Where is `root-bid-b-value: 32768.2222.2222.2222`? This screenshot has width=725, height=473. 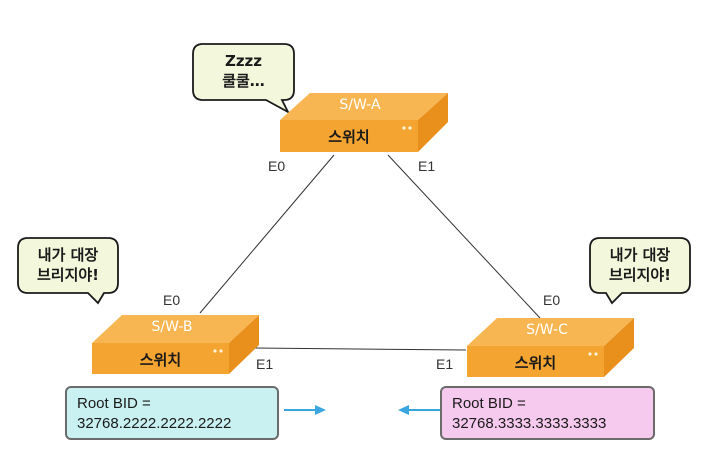
root-bid-b-value: 32768.2222.2222.2222 is located at coordinates (154, 423).